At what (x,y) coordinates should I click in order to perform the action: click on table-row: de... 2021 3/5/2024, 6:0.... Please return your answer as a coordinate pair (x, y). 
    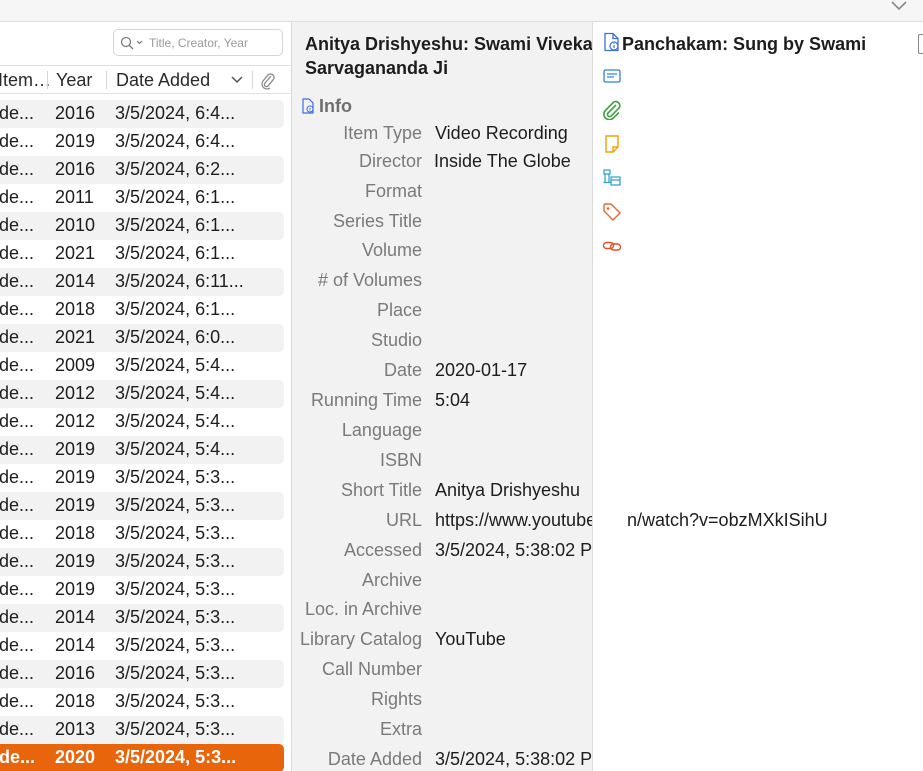
    Looking at the image, I should click on (142, 338).